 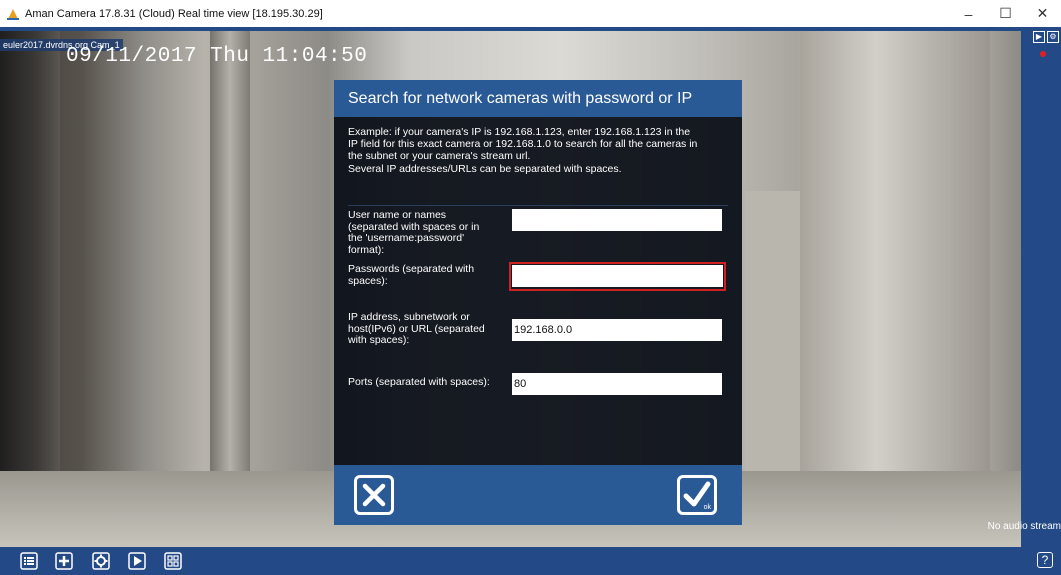 What do you see at coordinates (411, 269) in the screenshot?
I see `password-label-line: Passwords (separated with` at bounding box center [411, 269].